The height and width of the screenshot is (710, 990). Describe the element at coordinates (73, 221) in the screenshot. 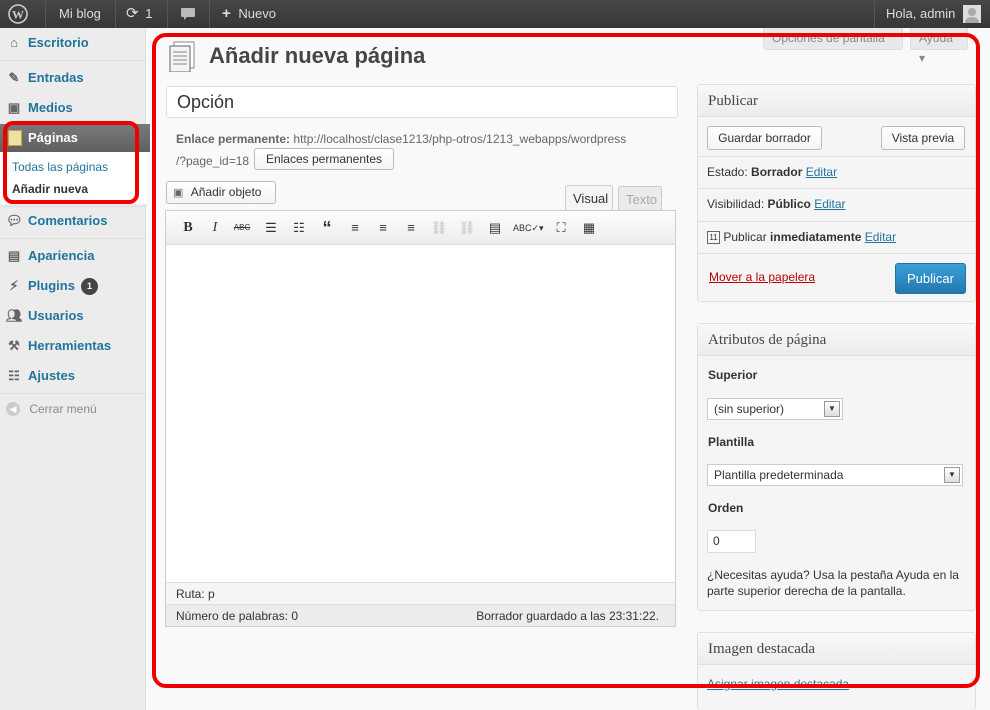

I see `menu-item-comentarios: 💬︎ Comentarios` at that location.